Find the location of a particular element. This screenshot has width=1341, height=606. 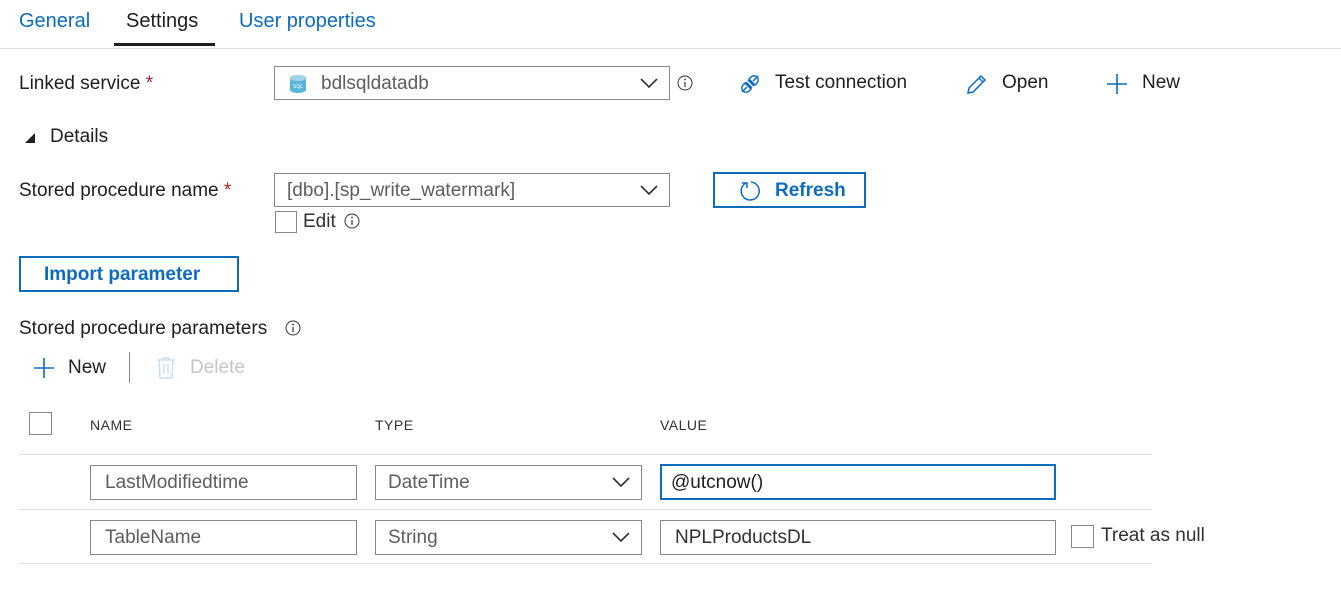

linked-service-label: Linked service * is located at coordinates (86, 84).